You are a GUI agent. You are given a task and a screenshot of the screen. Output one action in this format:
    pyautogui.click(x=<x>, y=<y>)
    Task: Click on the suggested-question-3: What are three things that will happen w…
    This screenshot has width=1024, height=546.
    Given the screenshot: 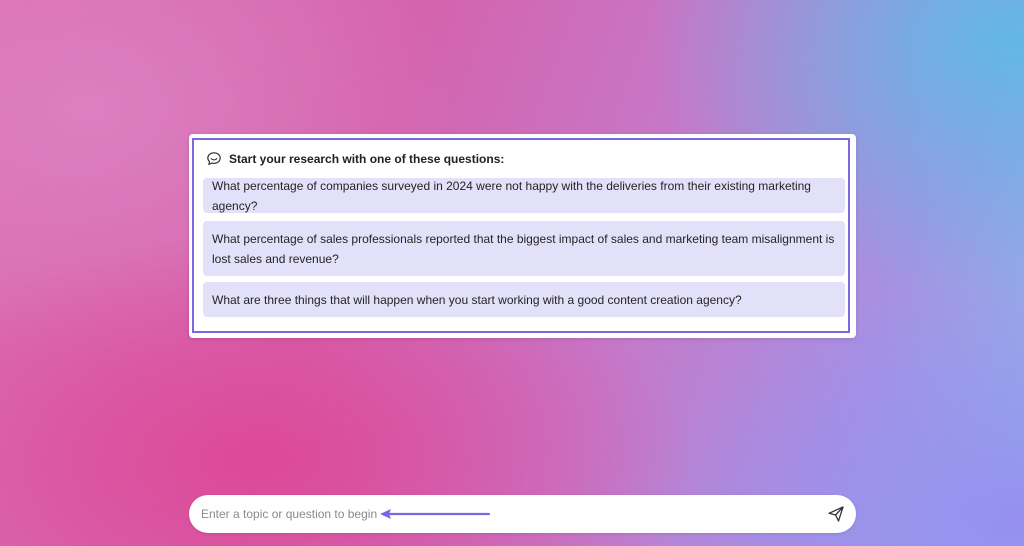 What is the action you would take?
    pyautogui.click(x=524, y=299)
    